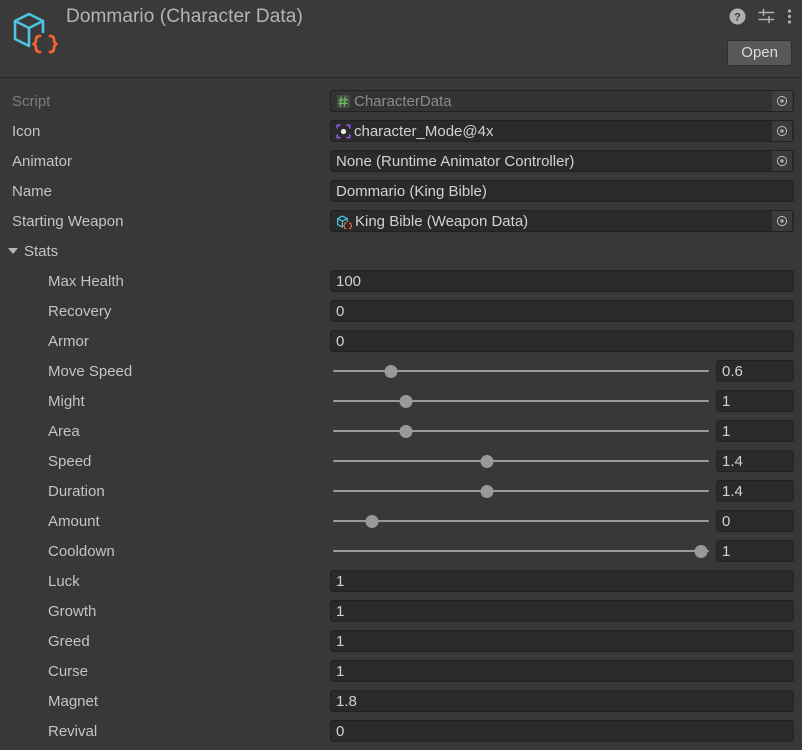 This screenshot has width=802, height=750. Describe the element at coordinates (74, 521) in the screenshot. I see `stat-label: Amount` at that location.